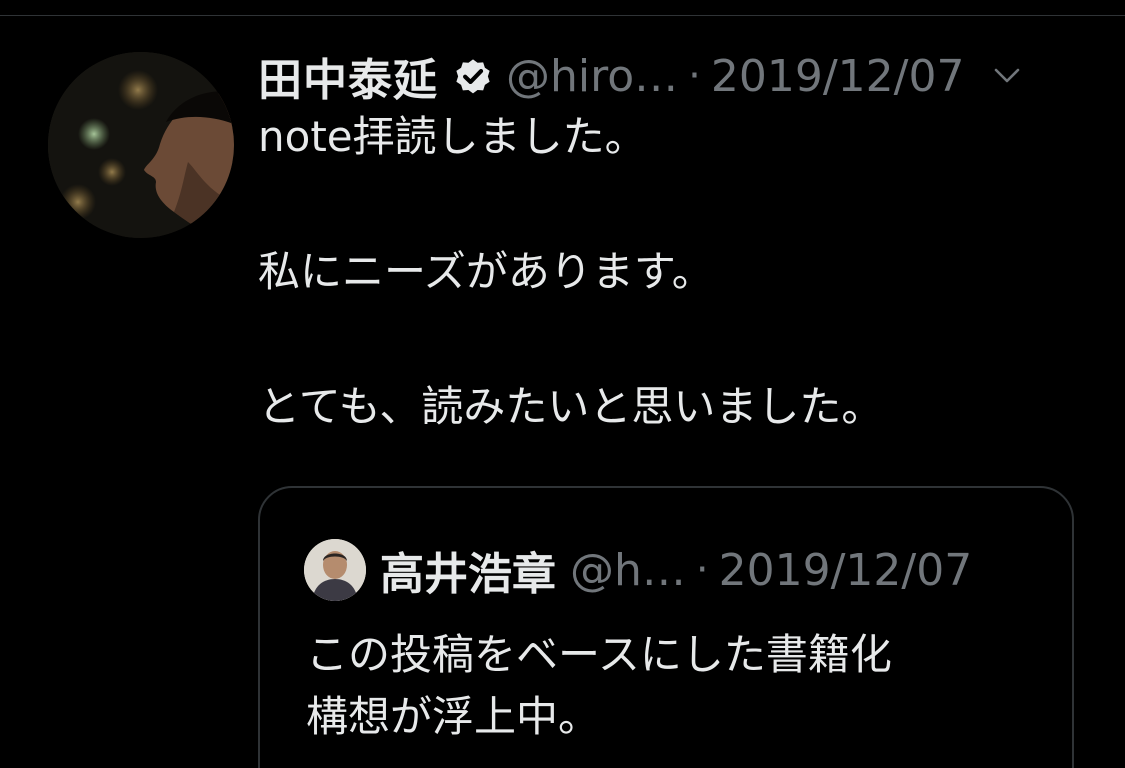  I want to click on quoted-tweet-line: この投稿をベースにした書籍化, so click(599, 654).